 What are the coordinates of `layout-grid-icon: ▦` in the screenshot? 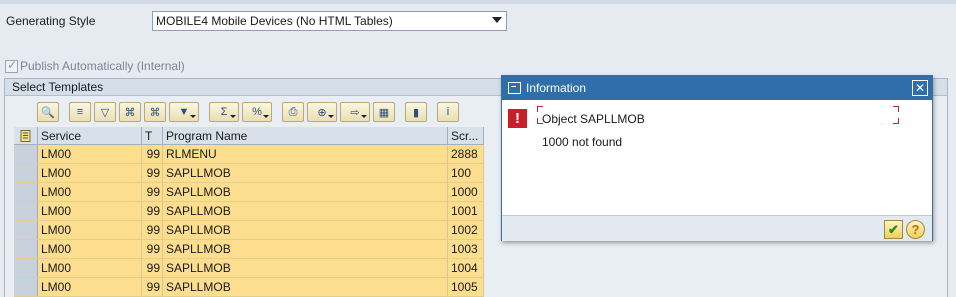 It's located at (384, 112).